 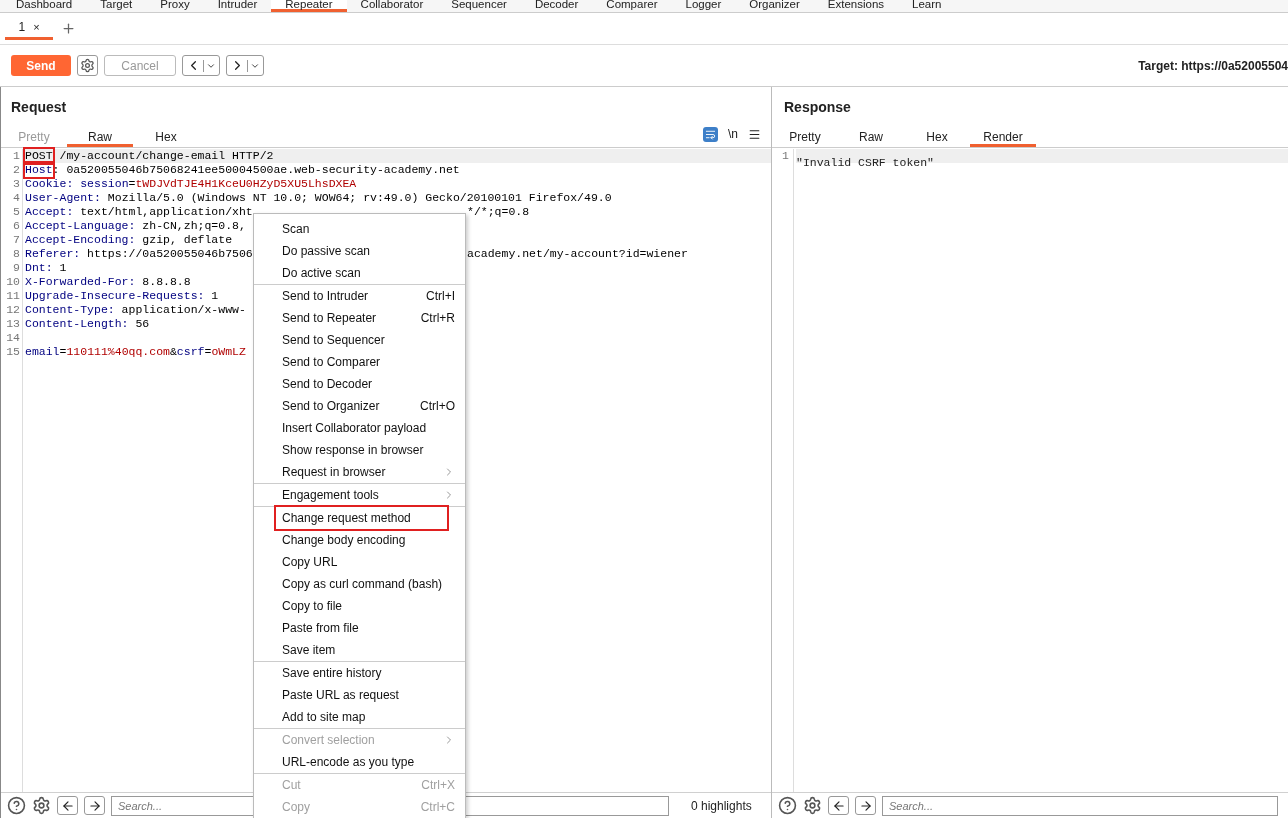 What do you see at coordinates (256, 170) in the screenshot?
I see `code-text: : 0a520055046b75068241ee50004500ae.web-security-academy.net` at bounding box center [256, 170].